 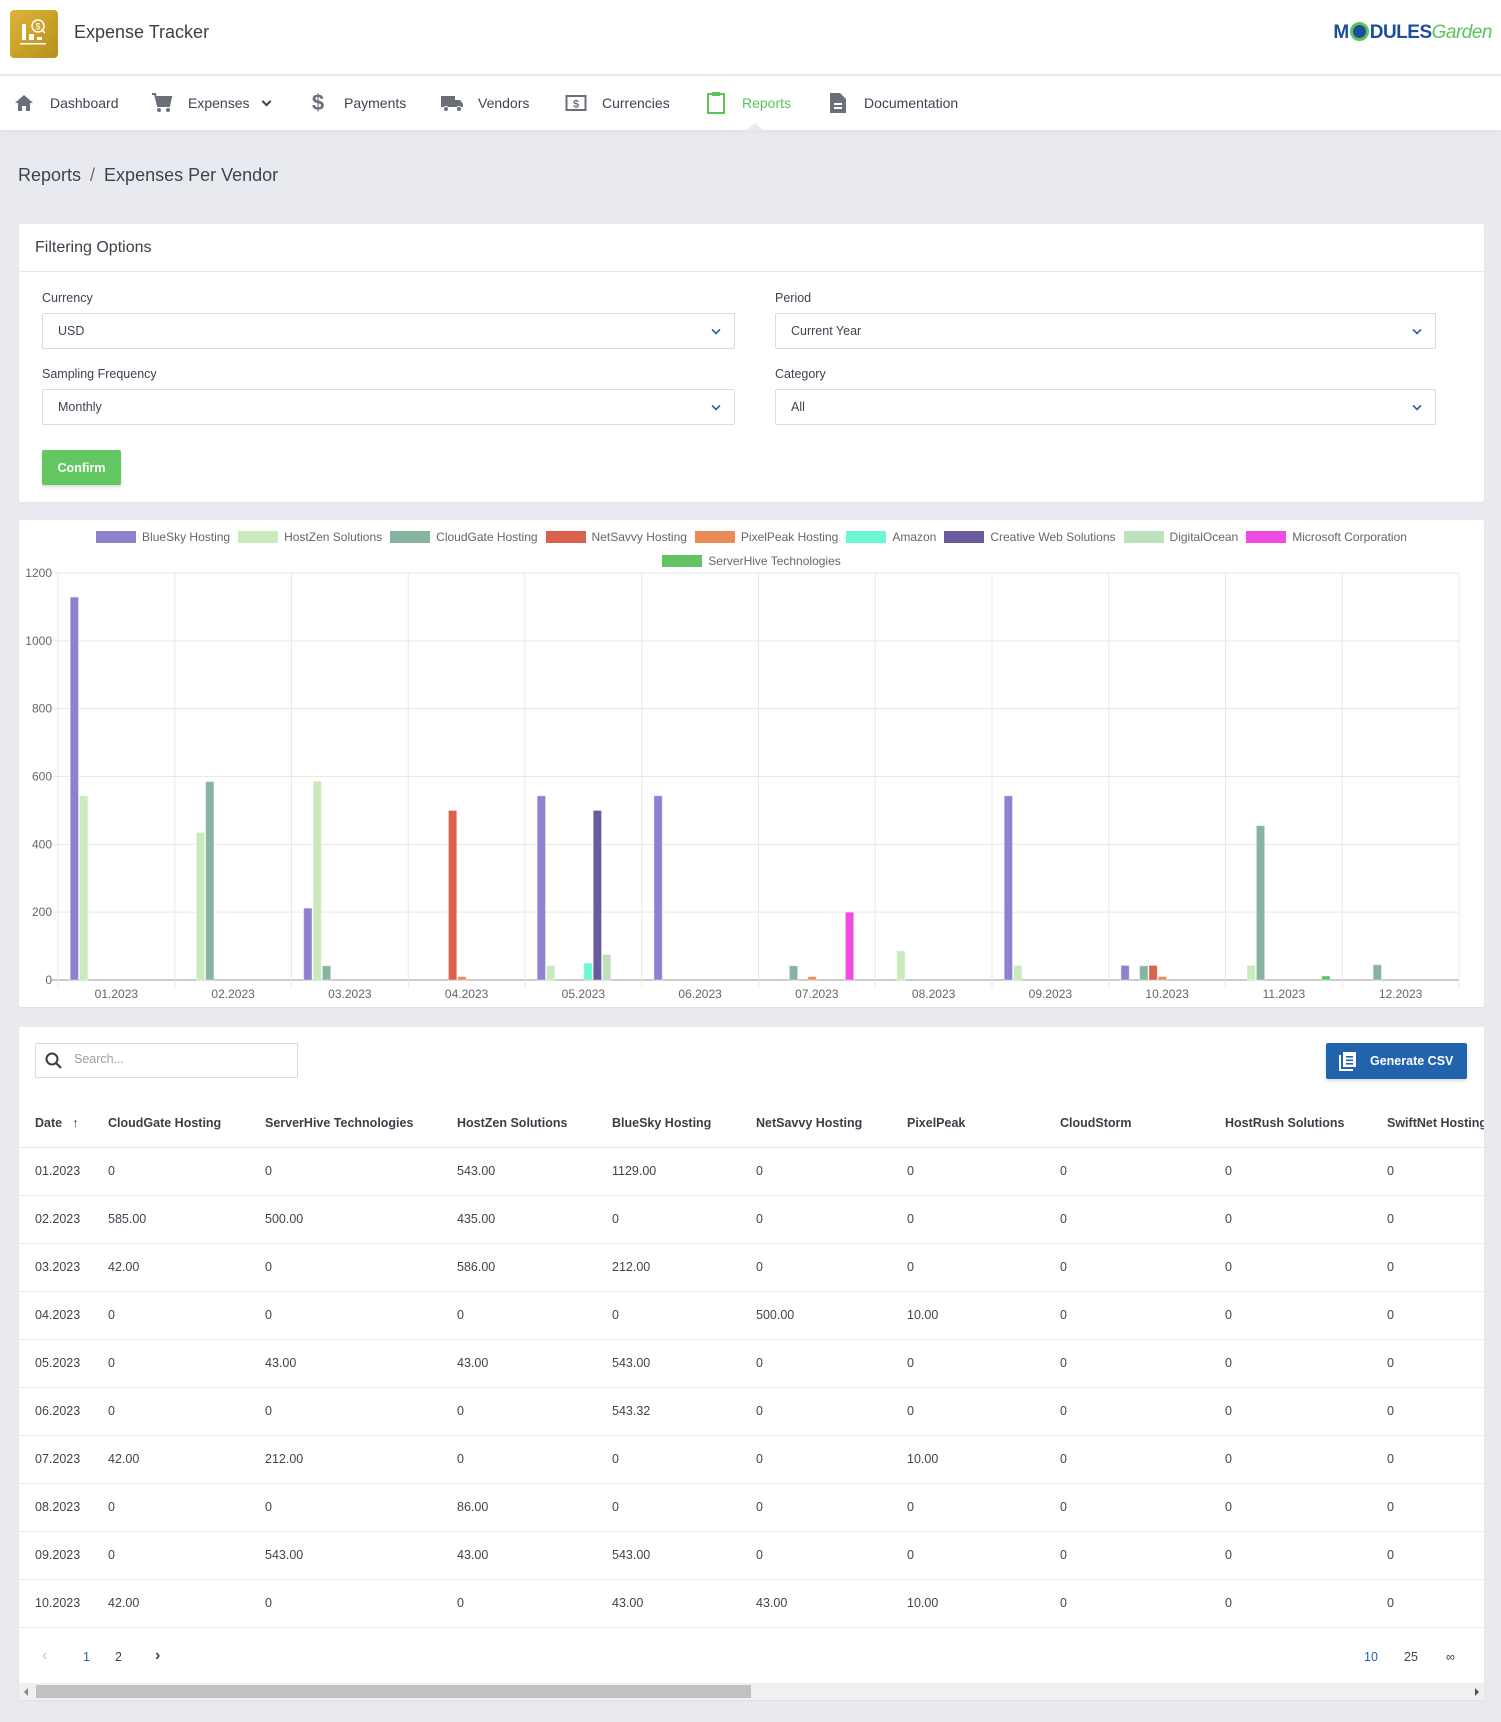 What do you see at coordinates (1427, 1123) in the screenshot?
I see `column-header: SwiftNet Hosting` at bounding box center [1427, 1123].